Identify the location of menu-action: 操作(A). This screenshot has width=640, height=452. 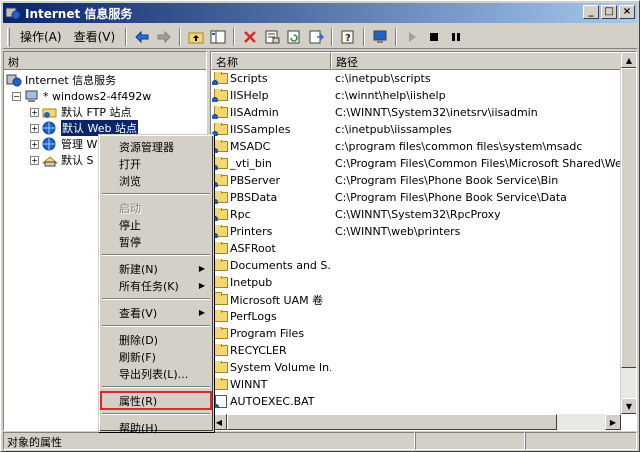
(41, 36).